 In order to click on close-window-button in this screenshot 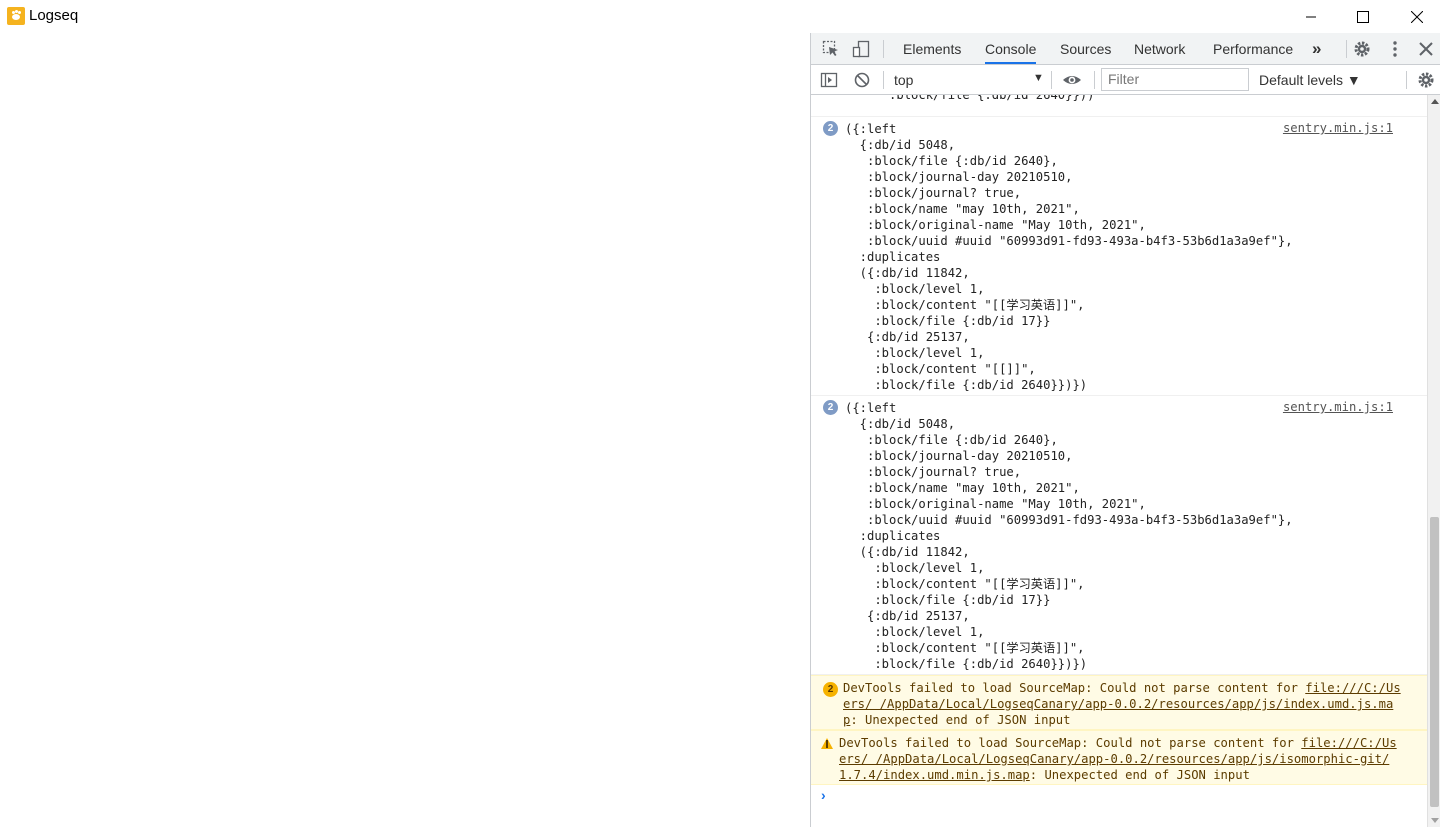, I will do `click(1415, 16)`.